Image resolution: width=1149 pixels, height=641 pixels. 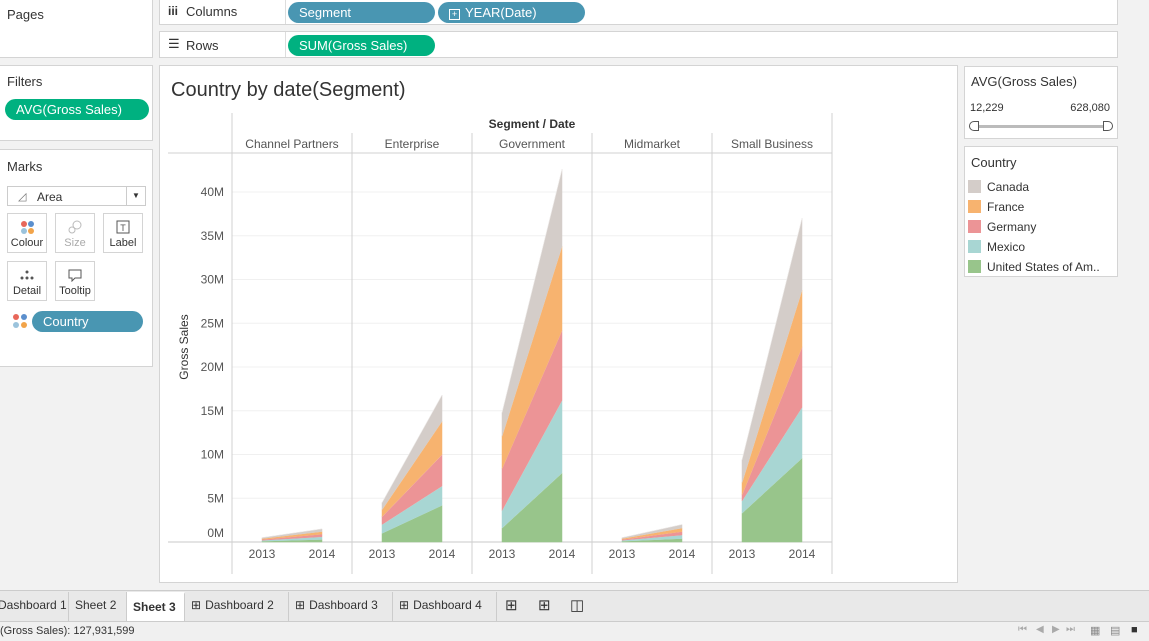 I want to click on legend-item-germany: Germany, so click(x=1002, y=227).